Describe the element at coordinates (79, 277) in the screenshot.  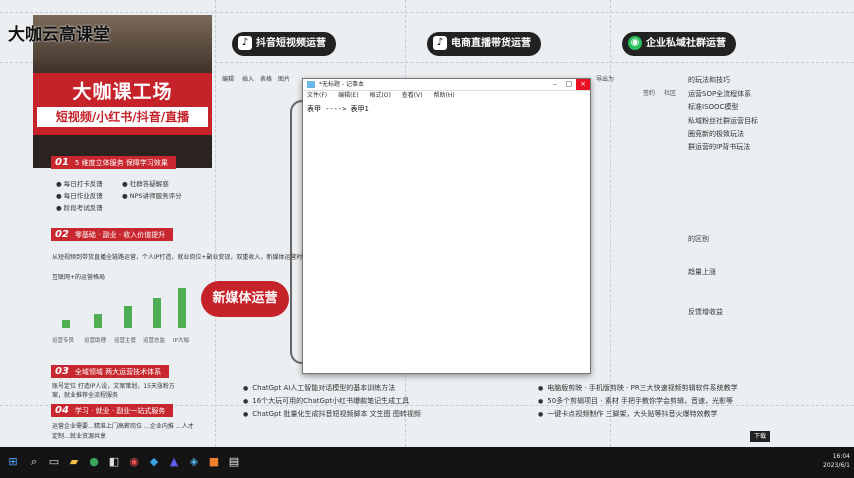
I see `paragraph-line: 互联网+的运营格局` at that location.